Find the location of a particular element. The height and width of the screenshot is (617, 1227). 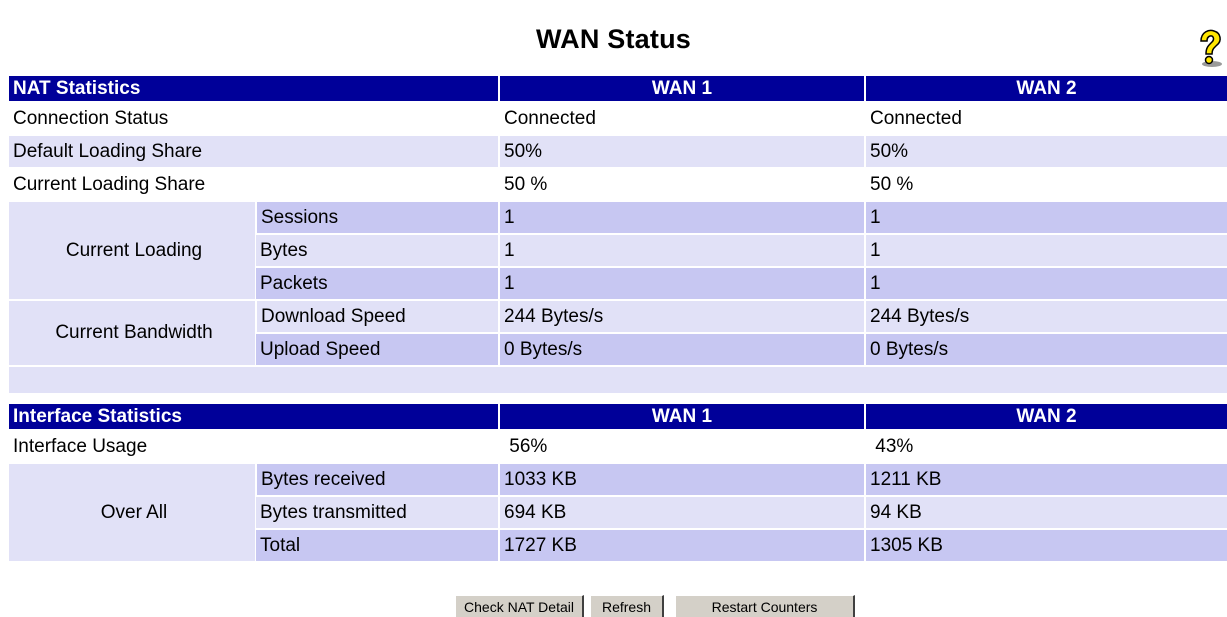

current-bandwidth-group-label: Current Bandwidth is located at coordinates (132, 332).